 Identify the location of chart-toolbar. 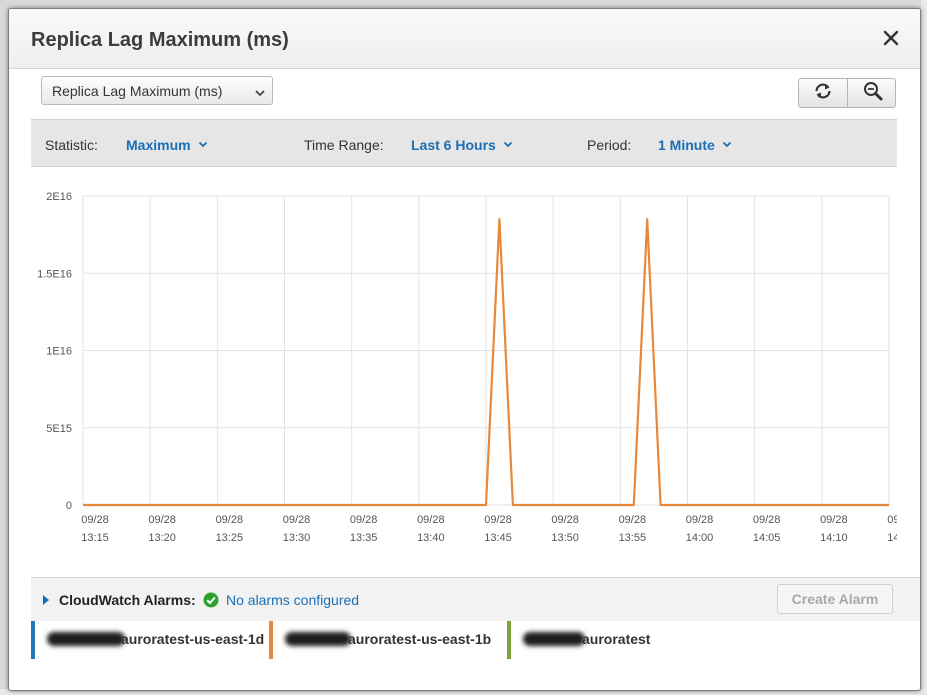
(847, 93).